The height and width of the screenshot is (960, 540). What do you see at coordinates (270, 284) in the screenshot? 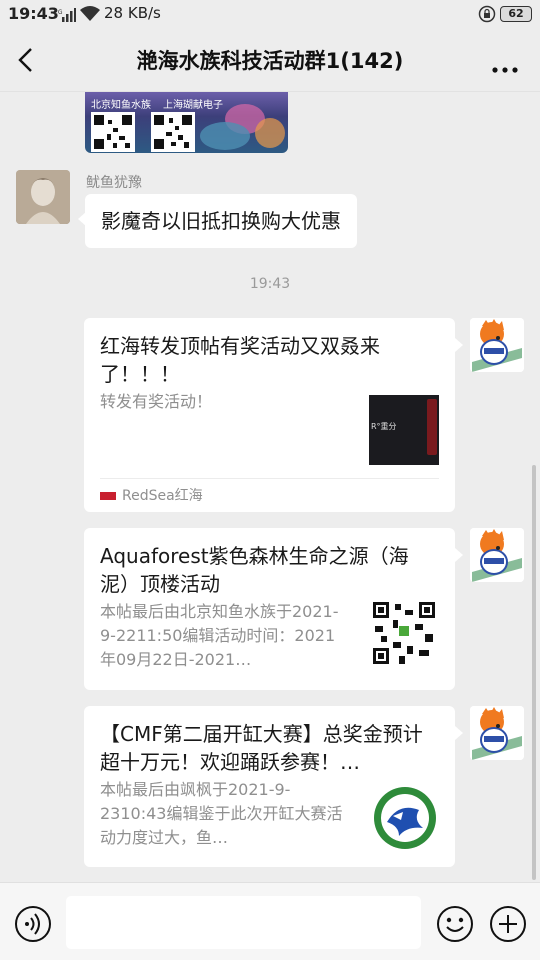
I see `message-timestamp: 19:43` at bounding box center [270, 284].